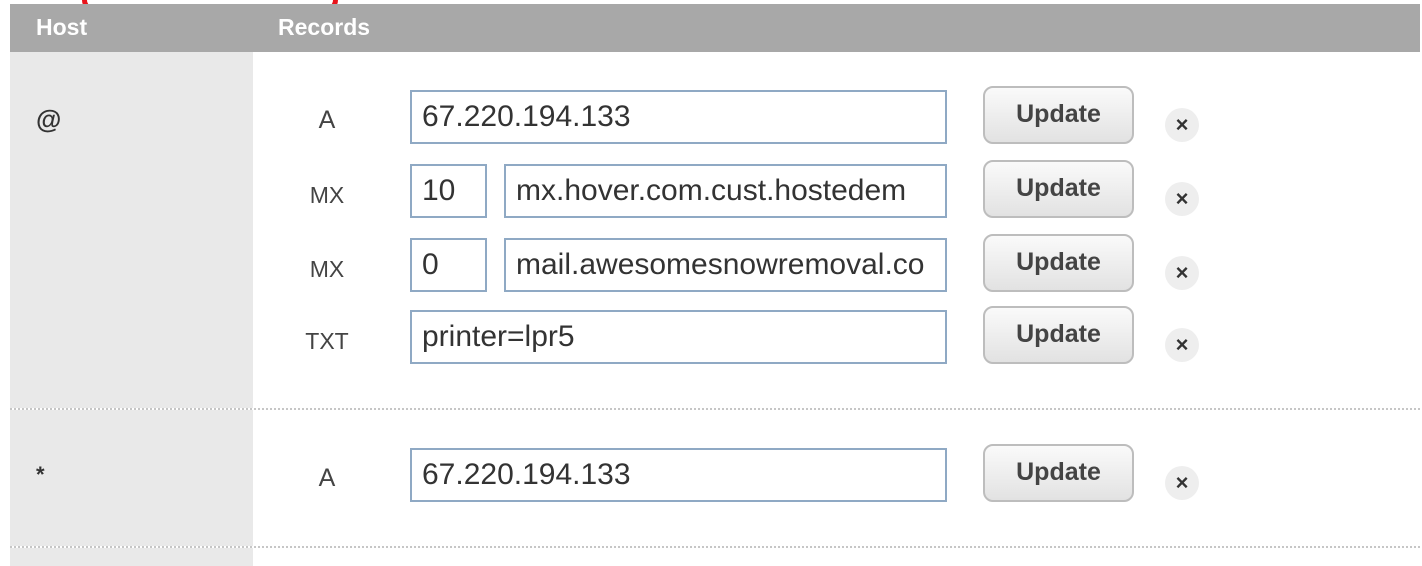  I want to click on priority-input: 0, so click(448, 265).